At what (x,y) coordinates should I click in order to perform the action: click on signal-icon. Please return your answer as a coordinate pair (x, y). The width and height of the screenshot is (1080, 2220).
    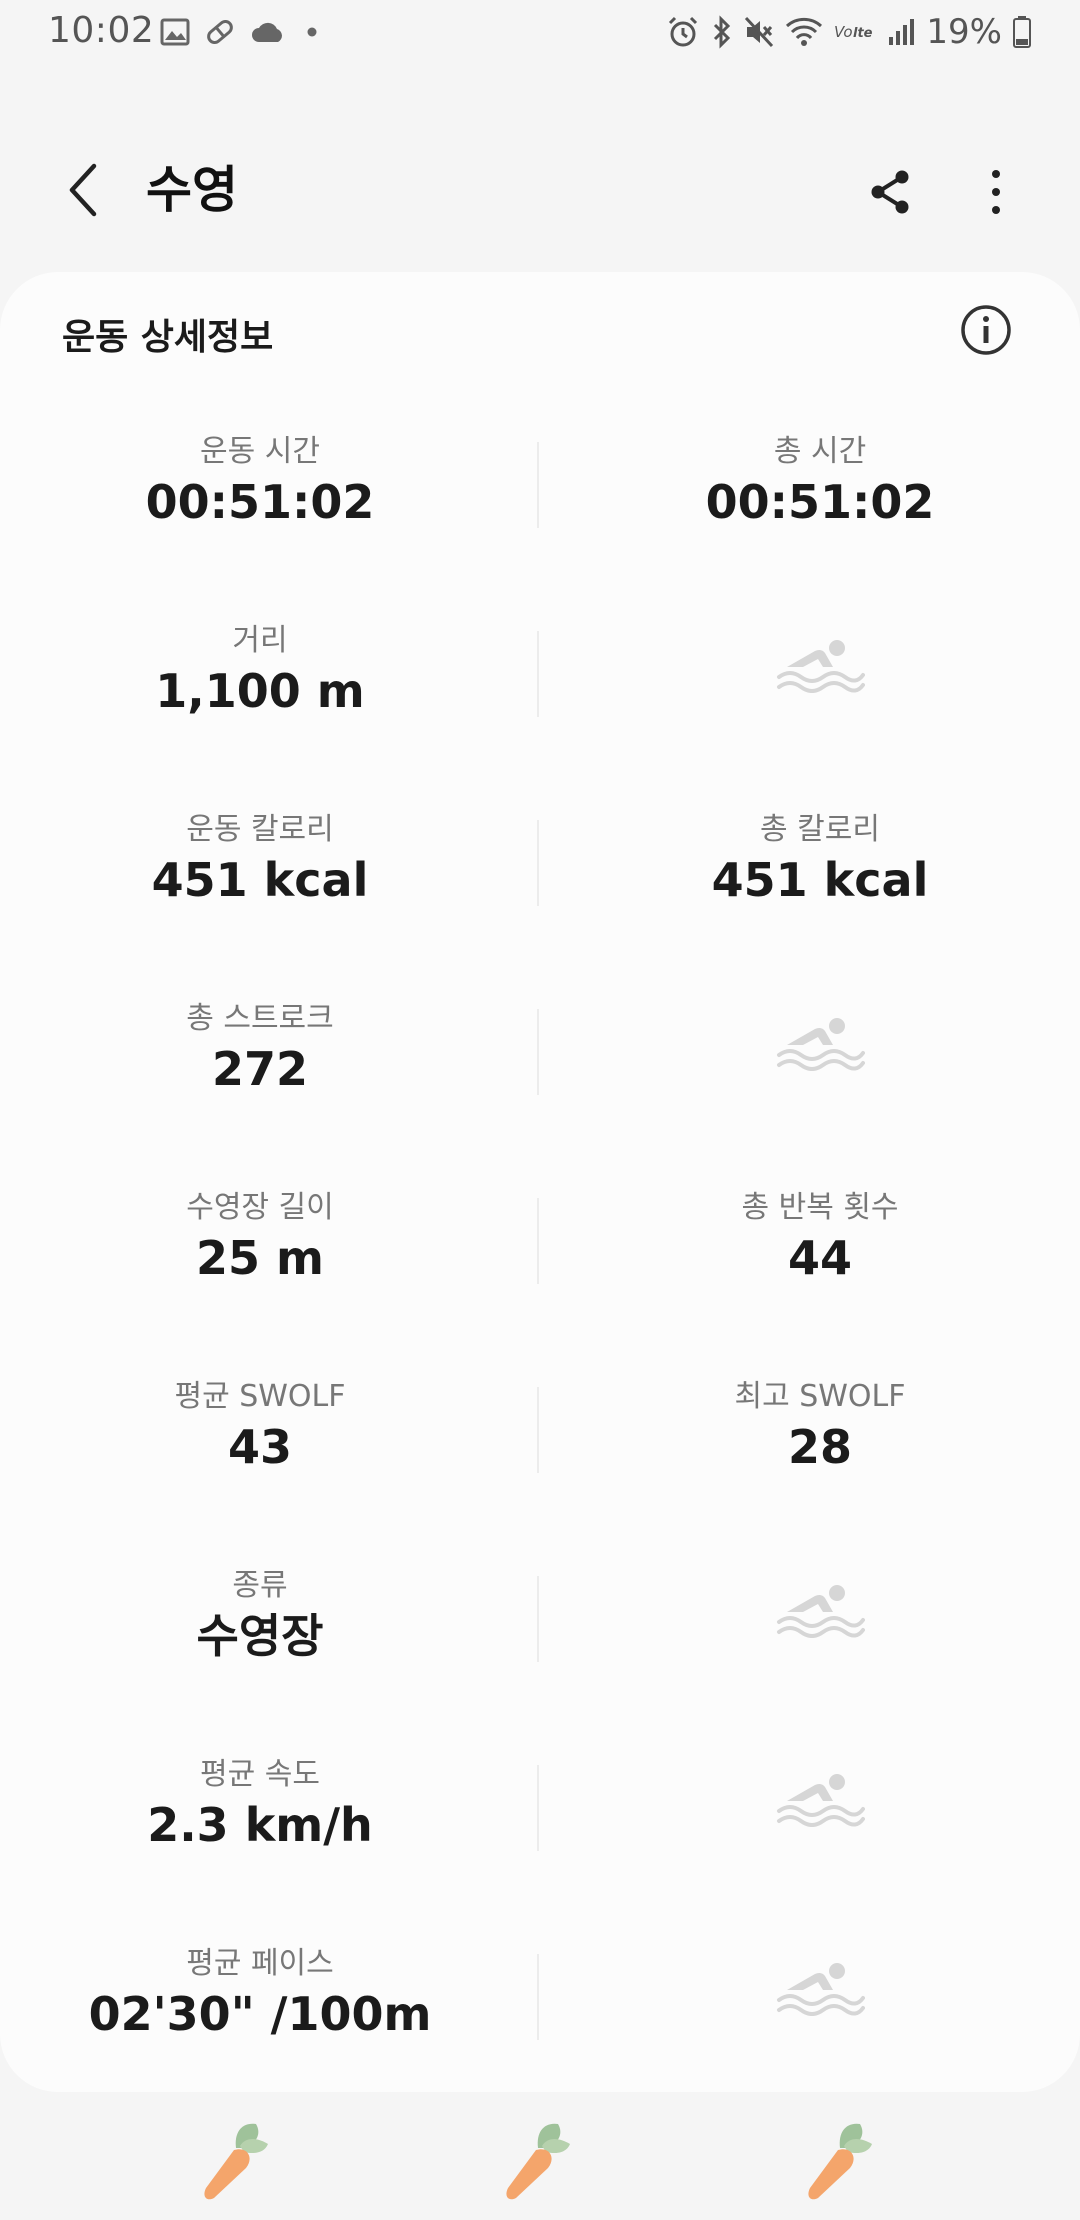
    Looking at the image, I should click on (902, 32).